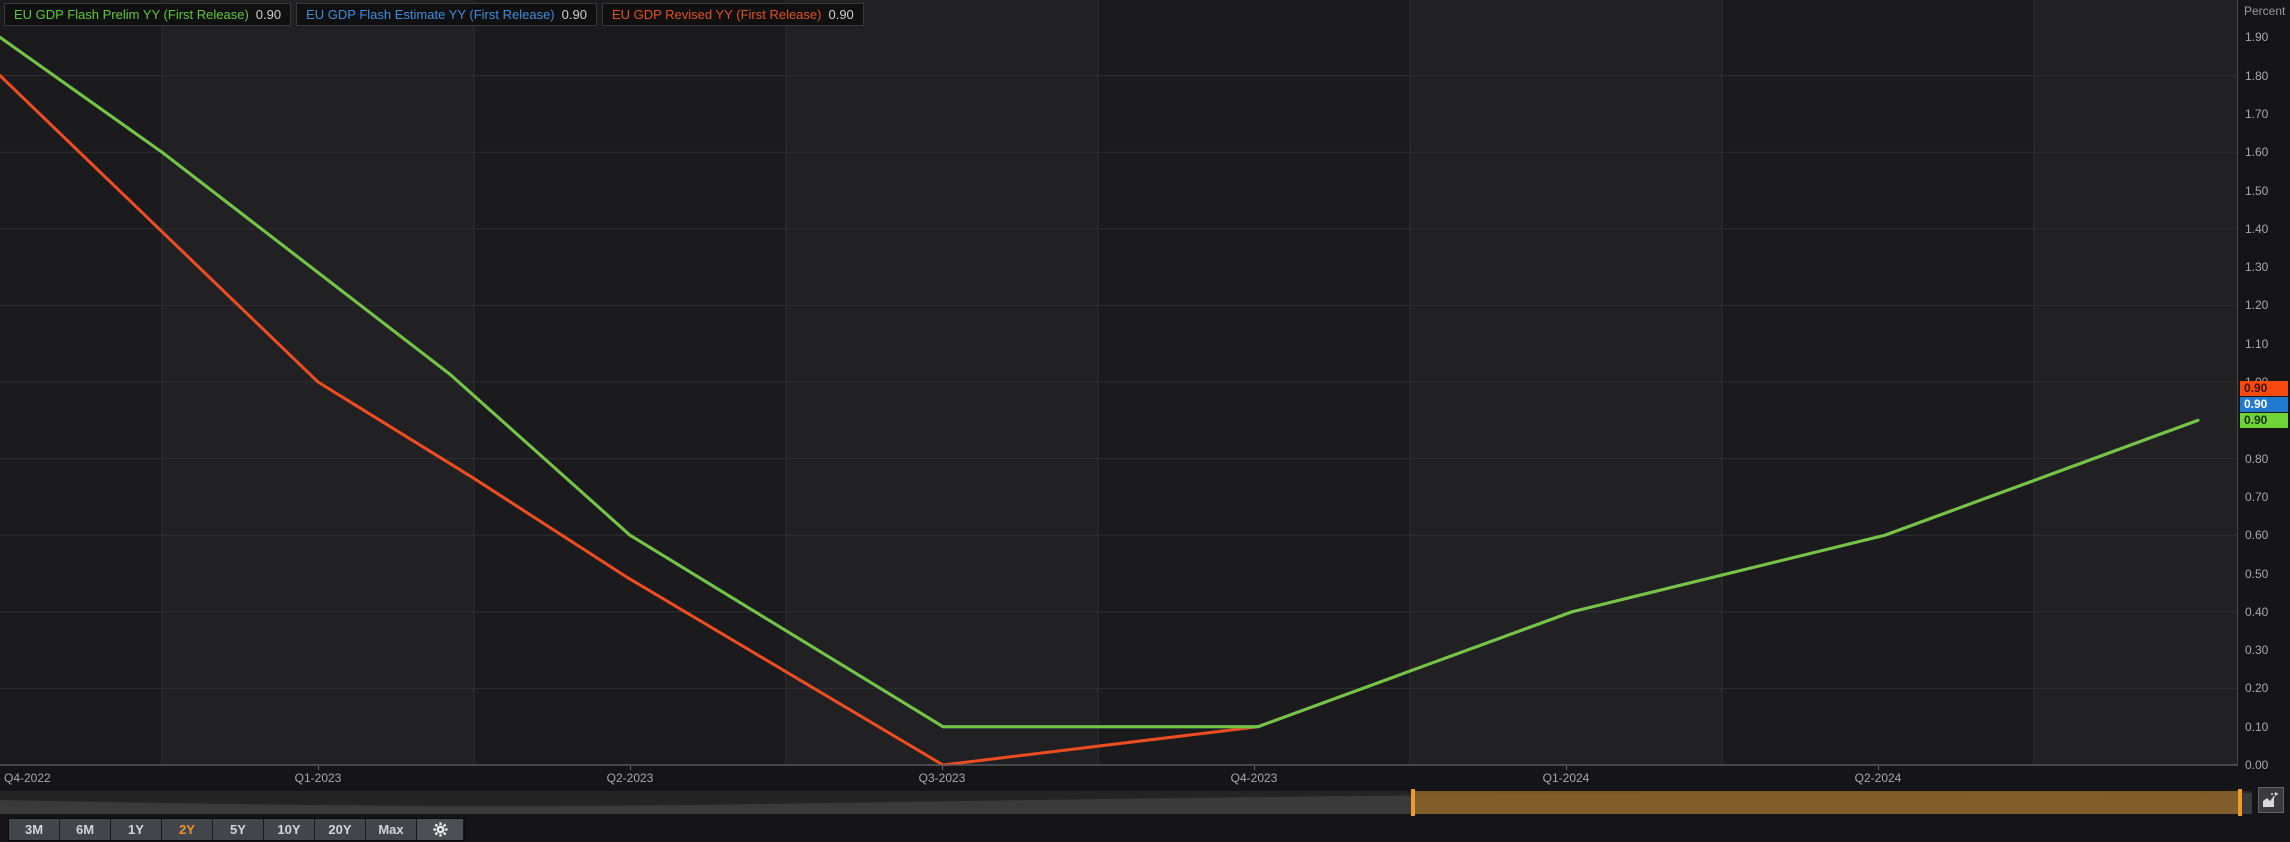 This screenshot has height=842, width=2290. What do you see at coordinates (2257, 113) in the screenshot?
I see `y-axis-tick-label: 1.70` at bounding box center [2257, 113].